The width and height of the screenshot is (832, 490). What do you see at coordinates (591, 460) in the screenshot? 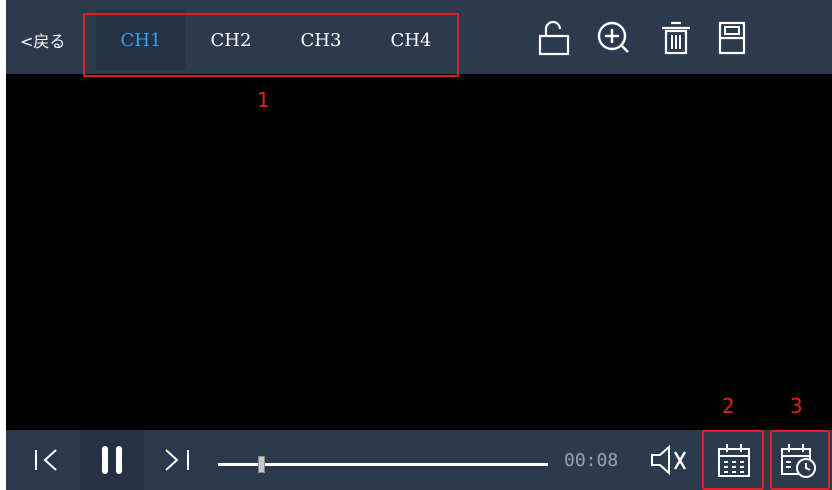
I see `playback-time: 00:08` at bounding box center [591, 460].